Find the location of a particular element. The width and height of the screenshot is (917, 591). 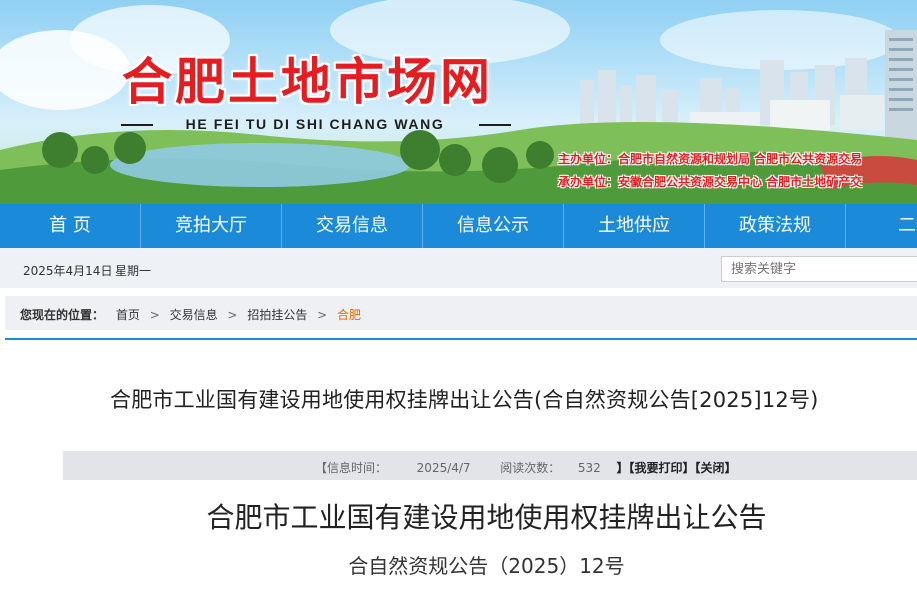

host-line-organizer: 承办单位：安徽合肥公共资源交易中心 合肥市土地矿产交 is located at coordinates (710, 182).